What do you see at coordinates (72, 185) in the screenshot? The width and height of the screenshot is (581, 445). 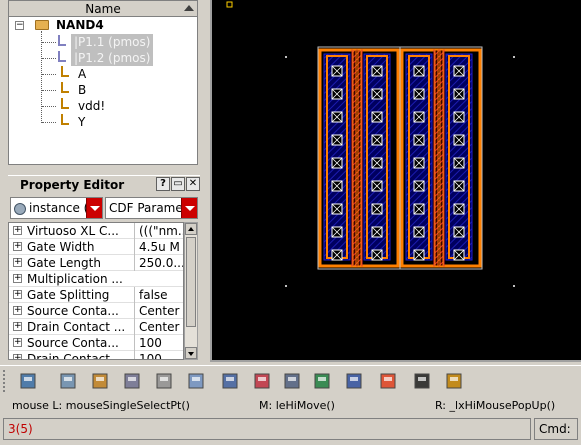 I see `property-editor-title-text: Property Editor` at bounding box center [72, 185].